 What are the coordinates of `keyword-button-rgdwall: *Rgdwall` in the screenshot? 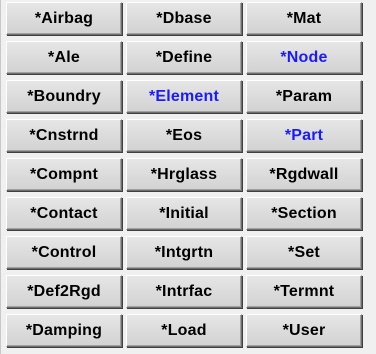 It's located at (304, 174).